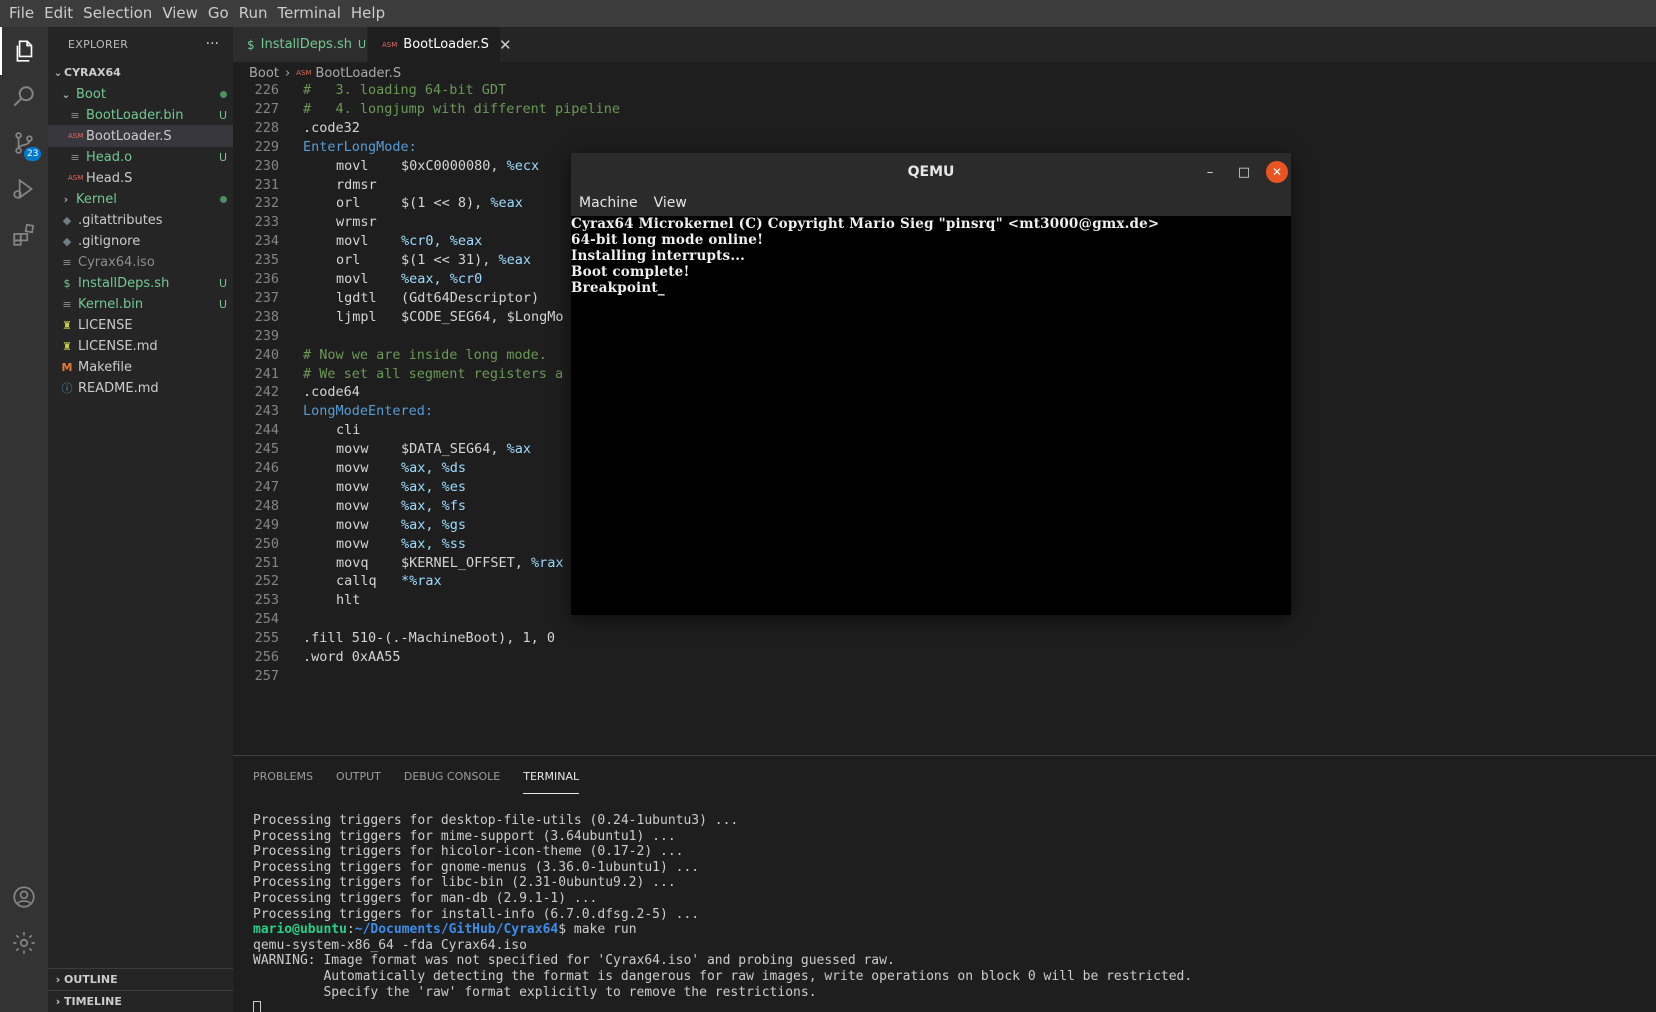  Describe the element at coordinates (140, 178) in the screenshot. I see `file-item: ASM Head.S` at that location.